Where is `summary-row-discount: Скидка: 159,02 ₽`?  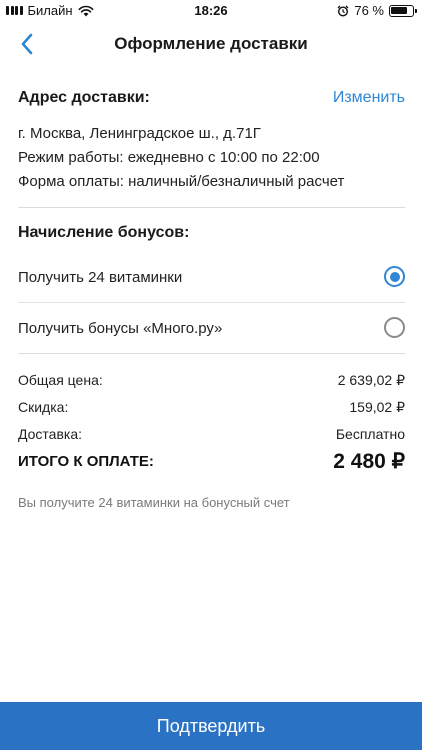 summary-row-discount: Скидка: 159,02 ₽ is located at coordinates (211, 406).